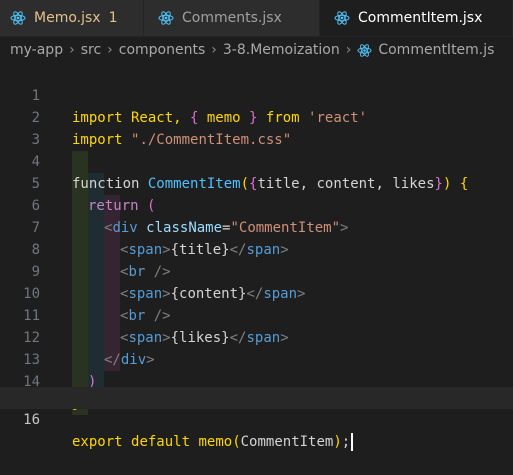 The image size is (513, 475). What do you see at coordinates (256, 226) in the screenshot?
I see `code-line: 7 <span>{title}</span>` at bounding box center [256, 226].